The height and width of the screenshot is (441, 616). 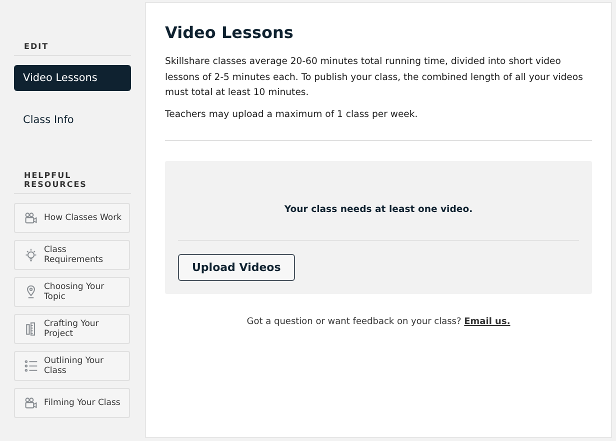 What do you see at coordinates (72, 403) in the screenshot?
I see `resource-link: Filming Your Class` at bounding box center [72, 403].